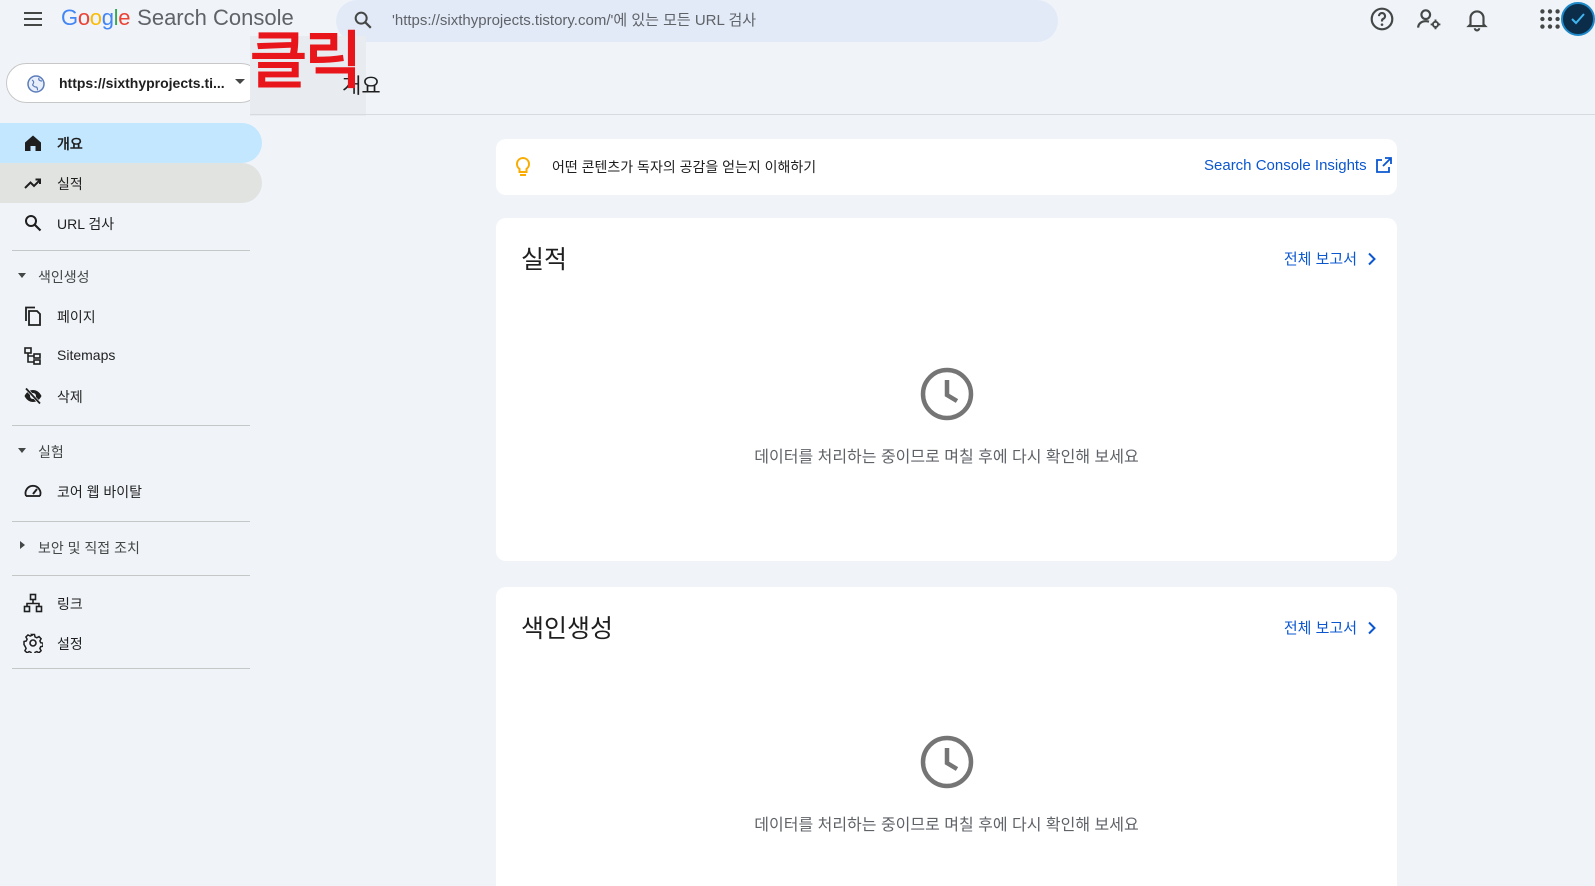  What do you see at coordinates (32, 356) in the screenshot?
I see `sitemap-icon` at bounding box center [32, 356].